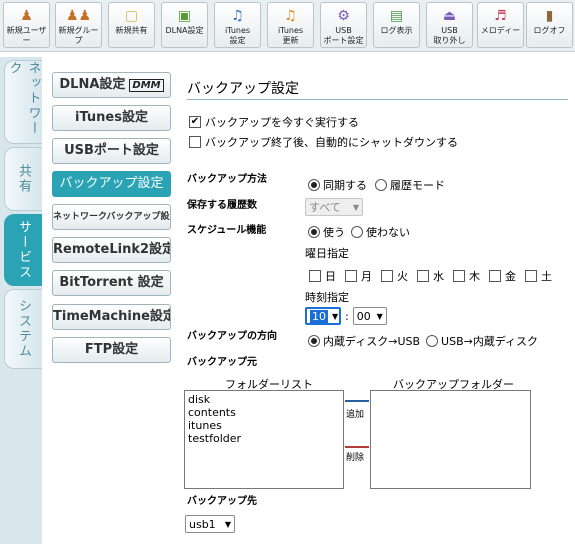 The width and height of the screenshot is (575, 544). What do you see at coordinates (343, 25) in the screenshot?
I see `usb-port-settings-button: ⚙ USB ポート設定` at bounding box center [343, 25].